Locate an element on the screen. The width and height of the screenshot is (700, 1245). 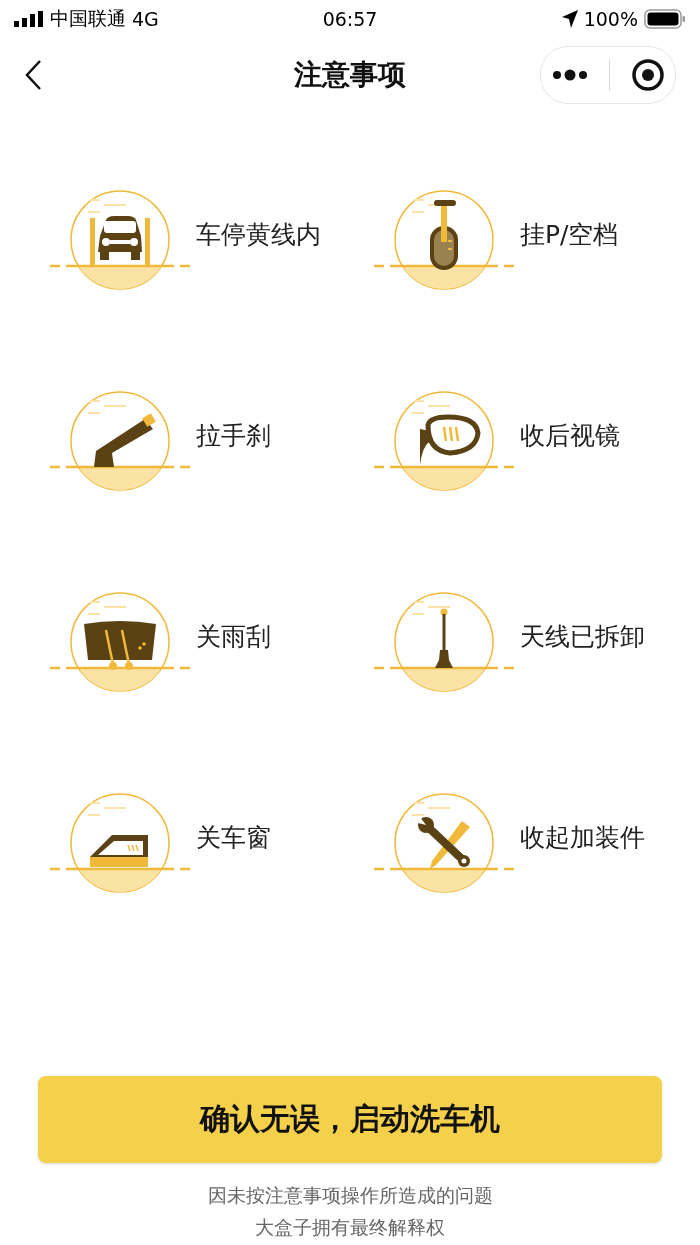
location-arrow-icon is located at coordinates (569, 19).